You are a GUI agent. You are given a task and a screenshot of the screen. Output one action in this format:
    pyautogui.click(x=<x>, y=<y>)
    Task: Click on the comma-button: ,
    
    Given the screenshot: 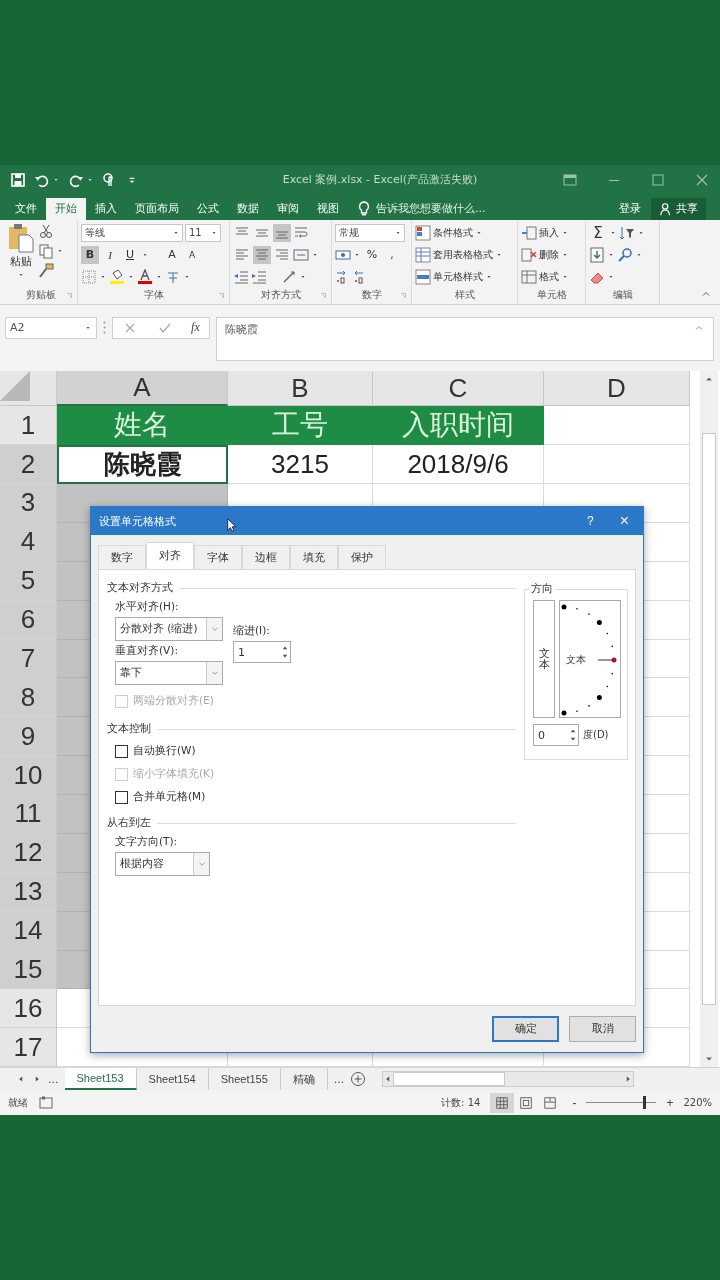 What is the action you would take?
    pyautogui.click(x=392, y=254)
    